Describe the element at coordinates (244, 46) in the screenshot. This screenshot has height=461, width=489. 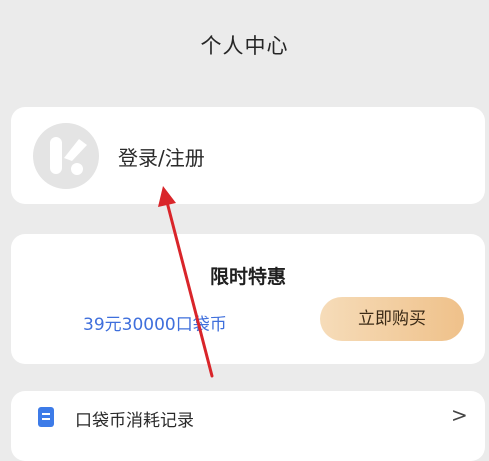
I see `page-title: 个人中心` at that location.